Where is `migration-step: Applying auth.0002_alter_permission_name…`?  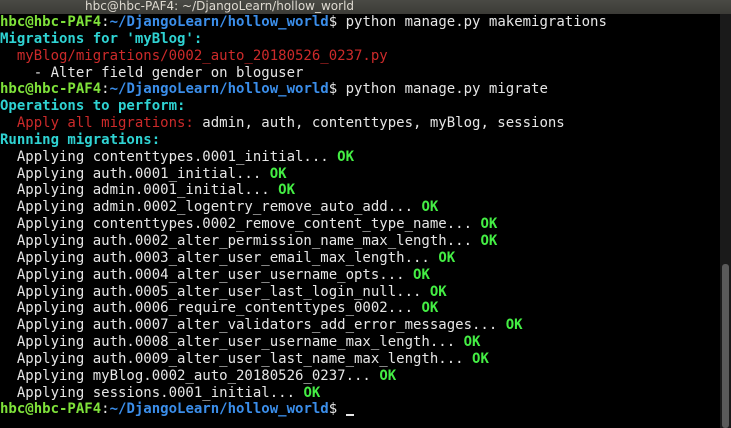 migration-step: Applying auth.0002_alter_permission_name… is located at coordinates (236, 240).